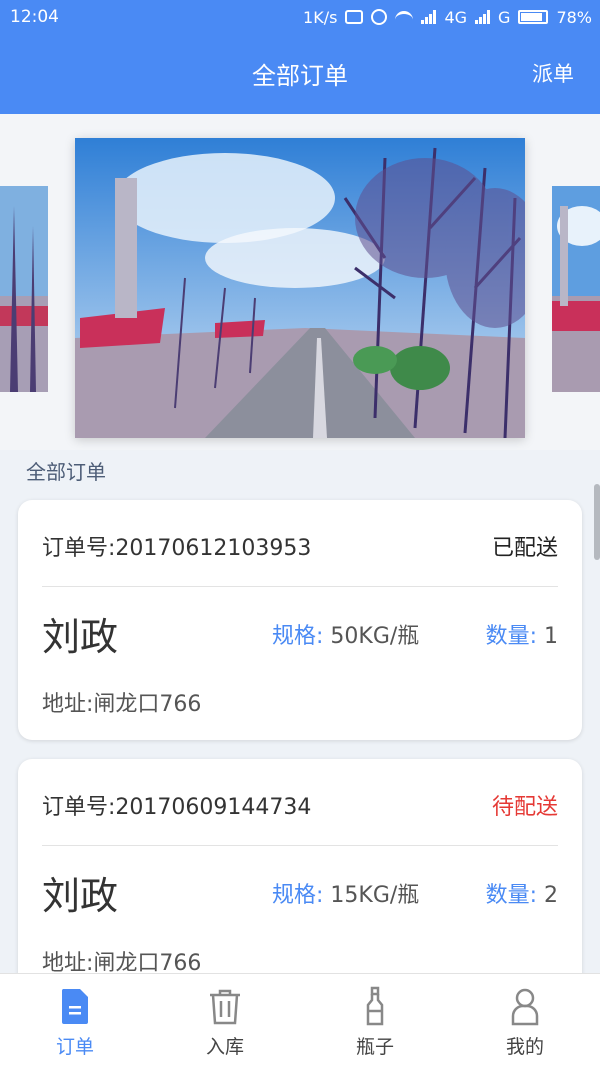  I want to click on network-speed: 1K/s, so click(320, 17).